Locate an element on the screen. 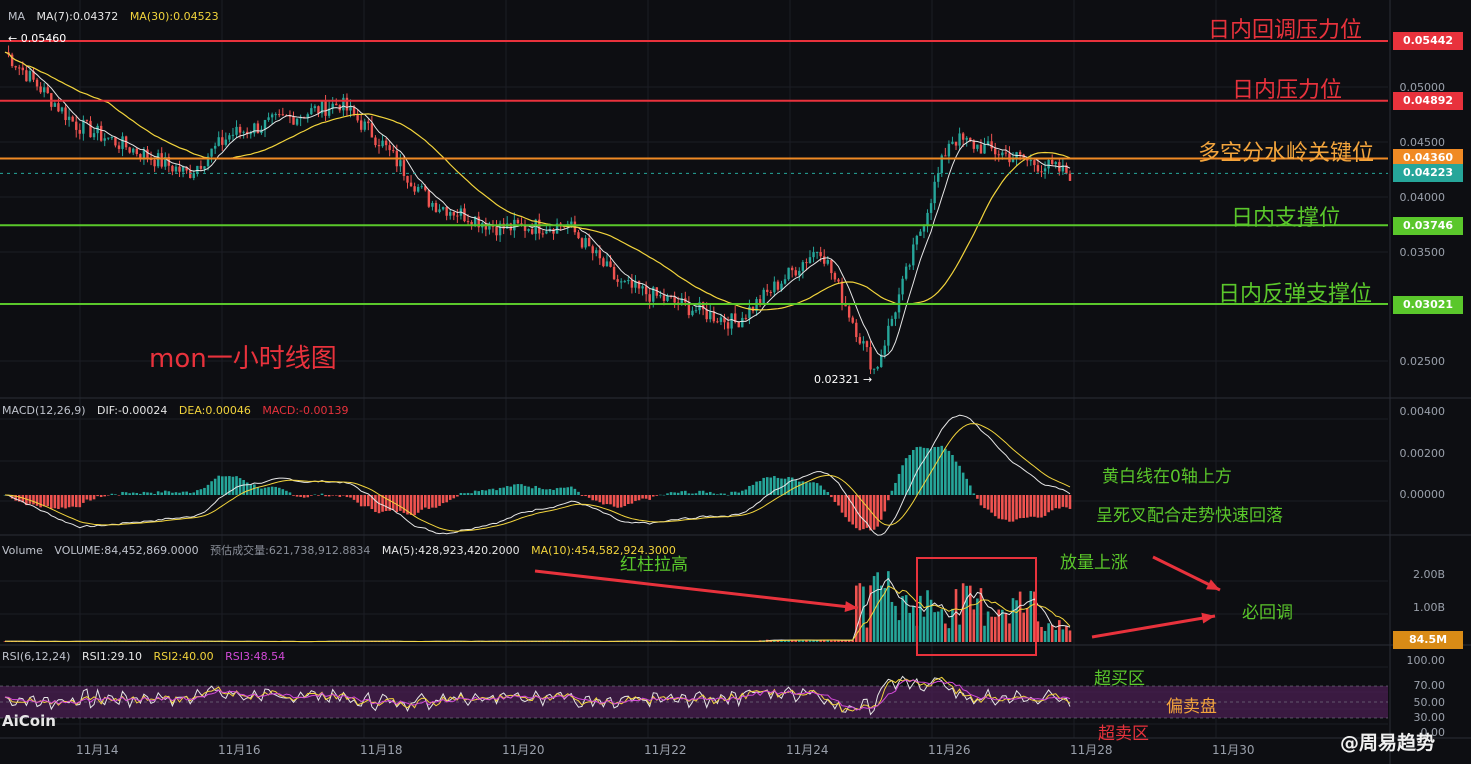 This screenshot has height=764, width=1471. macd-tick: 0.00400 is located at coordinates (1422, 411).